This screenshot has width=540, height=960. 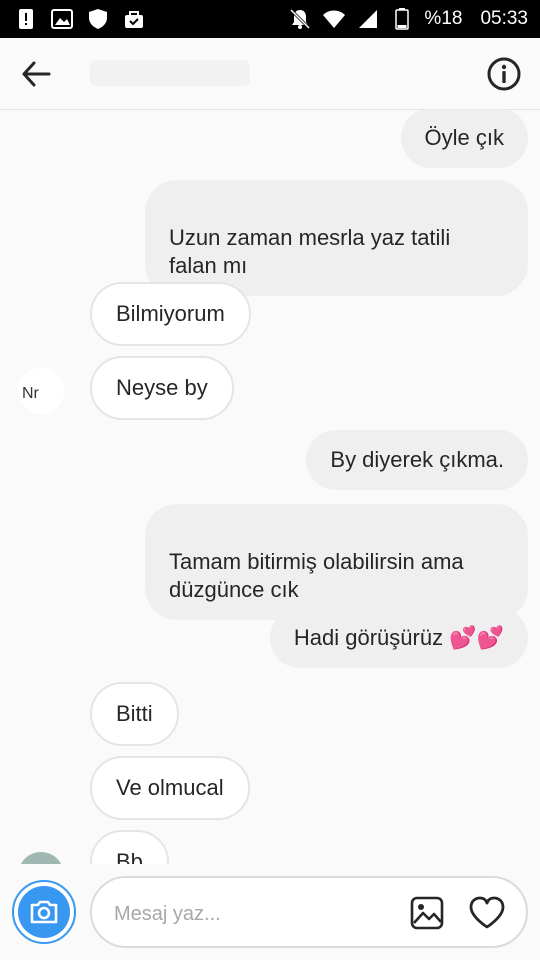 What do you see at coordinates (427, 913) in the screenshot?
I see `gallery-icon` at bounding box center [427, 913].